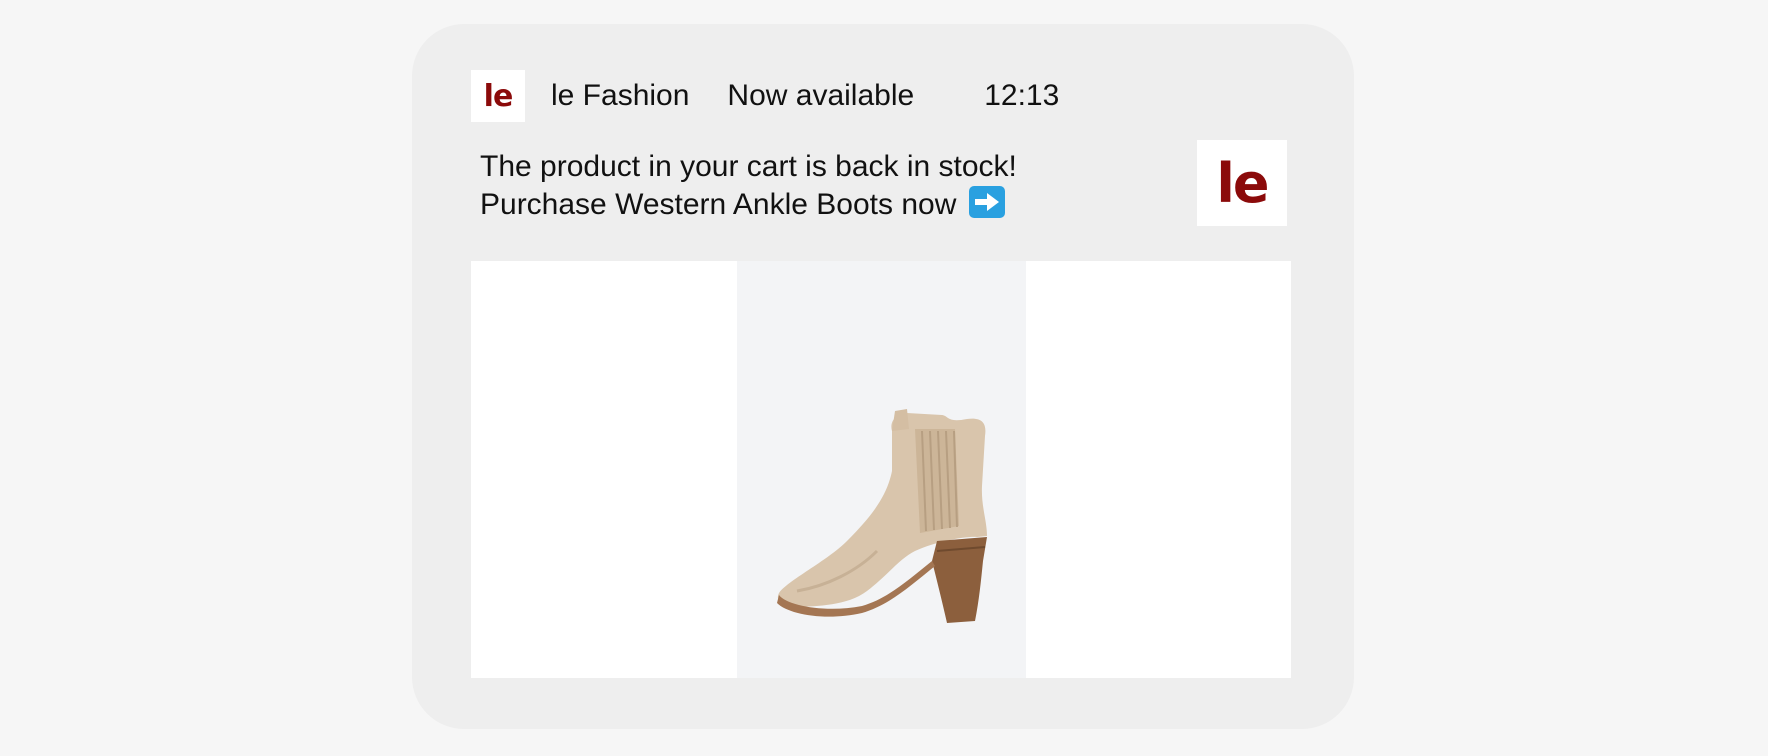  Describe the element at coordinates (718, 204) in the screenshot. I see `message-line-2-text: Purchase Western Ankle Boots now` at that location.